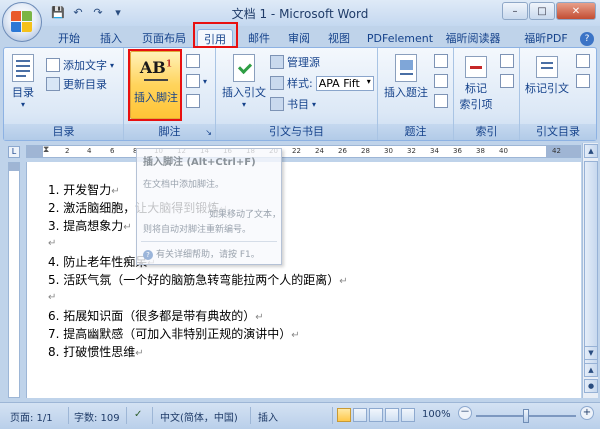 The height and width of the screenshot is (429, 600). I want to click on footnote-icon: AB1, so click(156, 67).